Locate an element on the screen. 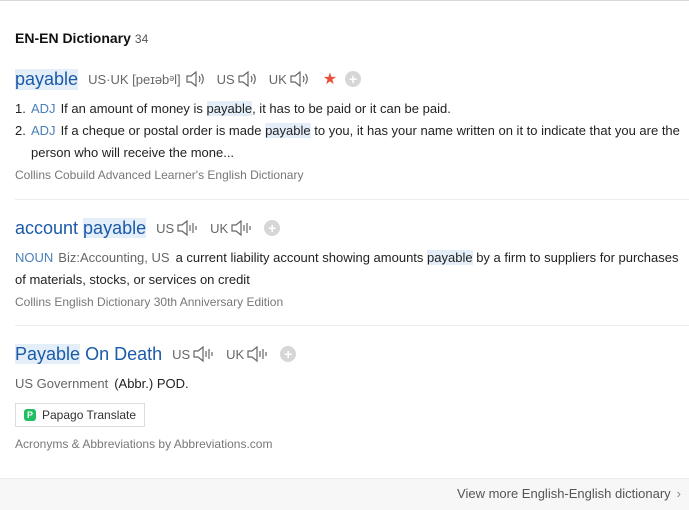 Image resolution: width=689 pixels, height=510 pixels. phonetic-text: US·UK [peɪəbᵊl] is located at coordinates (134, 79).